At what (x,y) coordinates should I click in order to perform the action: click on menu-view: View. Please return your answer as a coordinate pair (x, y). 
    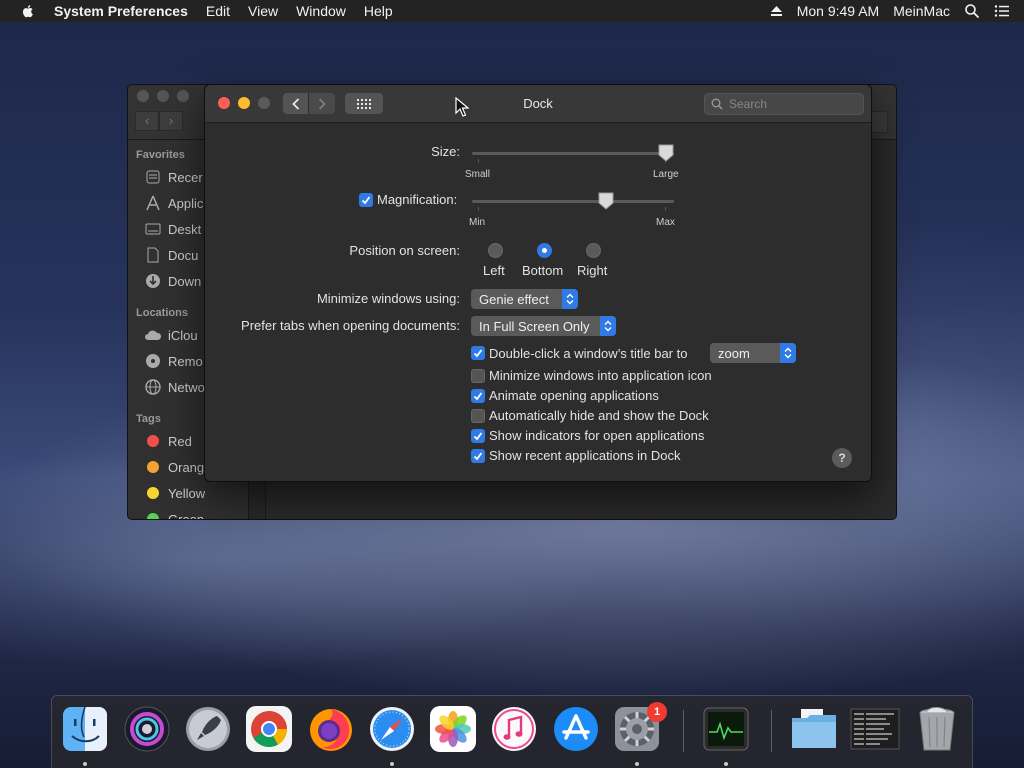
    Looking at the image, I should click on (263, 11).